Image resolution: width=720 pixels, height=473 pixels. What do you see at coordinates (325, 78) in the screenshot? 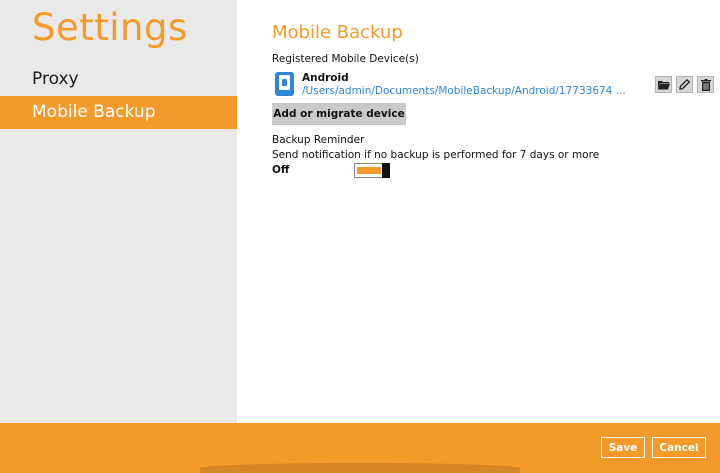
I see `device-name: Android` at bounding box center [325, 78].